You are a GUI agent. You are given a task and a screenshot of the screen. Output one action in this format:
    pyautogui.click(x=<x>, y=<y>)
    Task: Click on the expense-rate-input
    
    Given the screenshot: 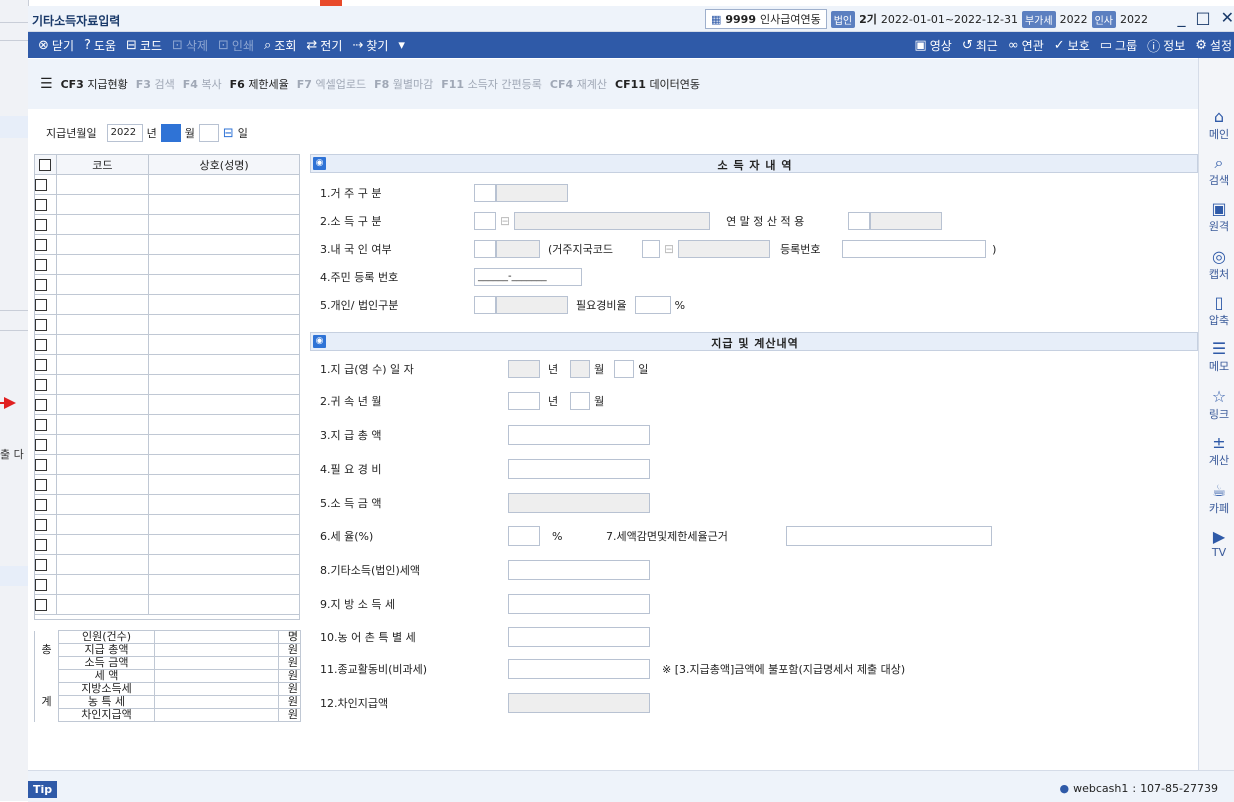 What is the action you would take?
    pyautogui.click(x=652, y=305)
    